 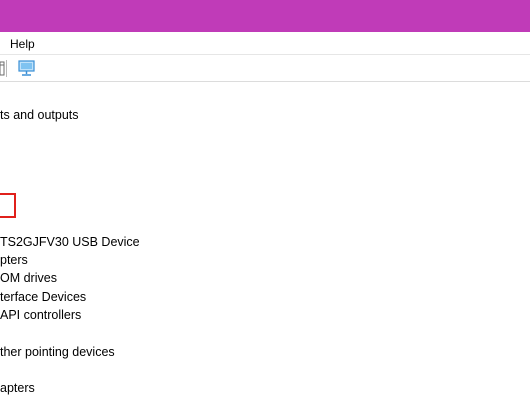 What do you see at coordinates (6, 68) in the screenshot?
I see `toolbar-separator` at bounding box center [6, 68].